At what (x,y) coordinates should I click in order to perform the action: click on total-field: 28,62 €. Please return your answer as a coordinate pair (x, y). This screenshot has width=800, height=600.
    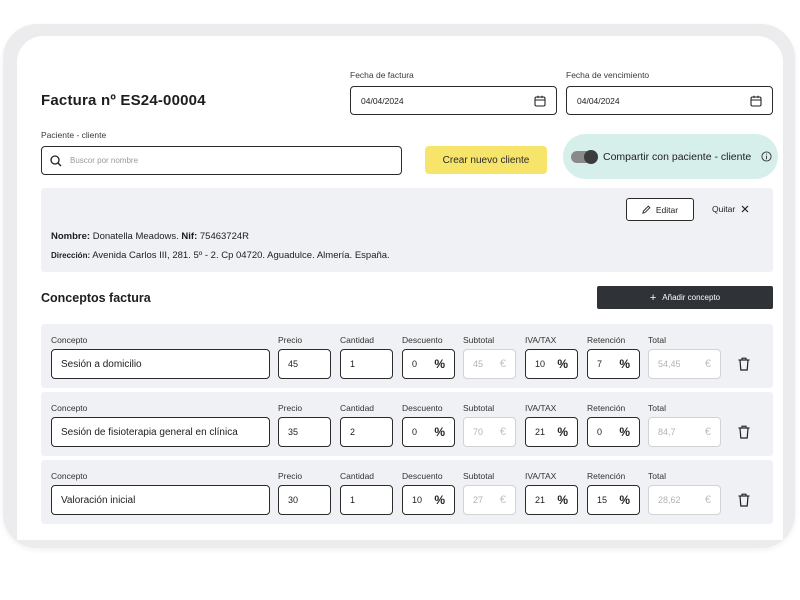
    Looking at the image, I should click on (684, 500).